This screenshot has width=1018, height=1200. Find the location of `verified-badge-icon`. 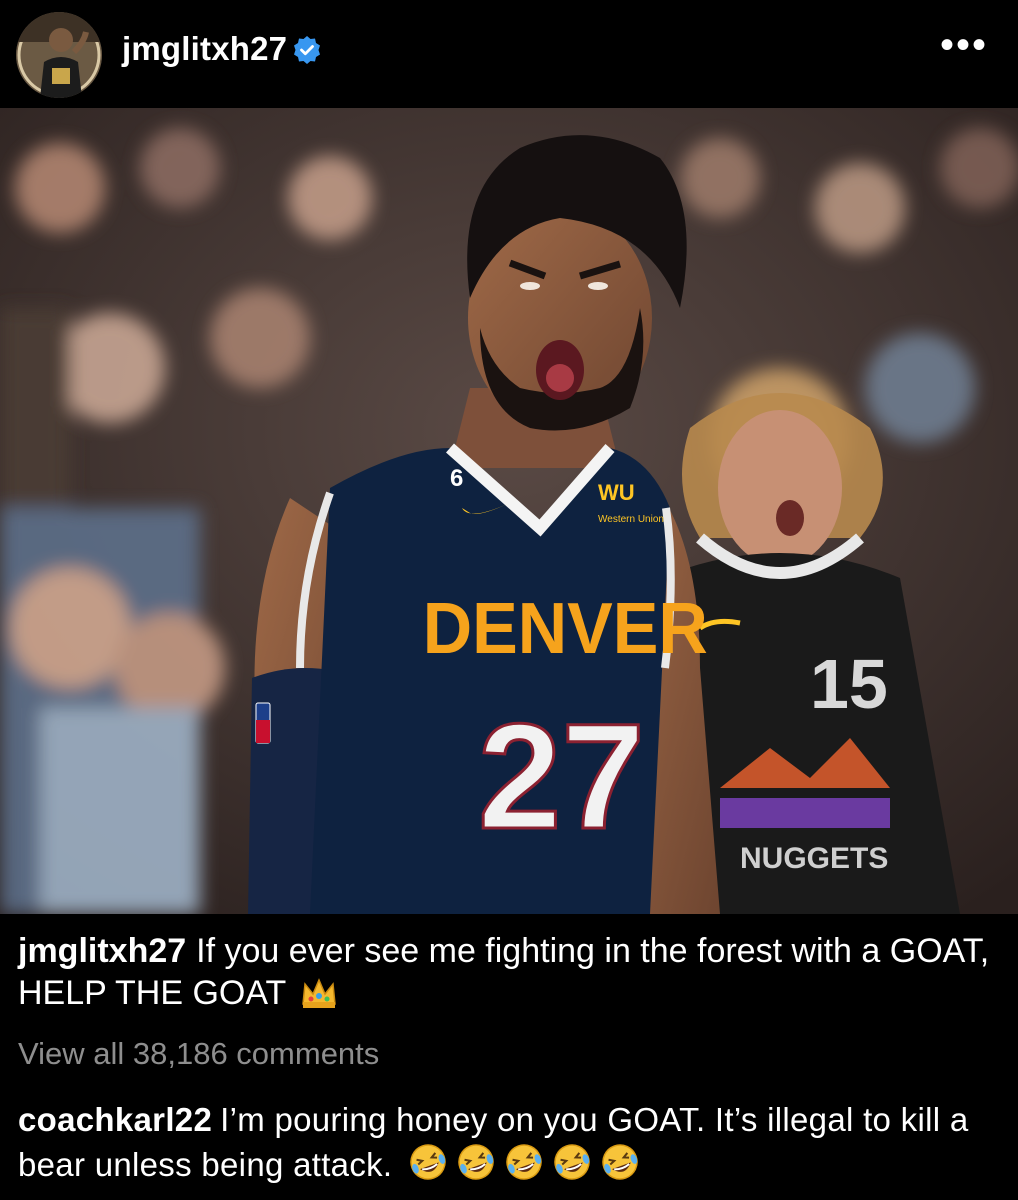

verified-badge-icon is located at coordinates (307, 50).